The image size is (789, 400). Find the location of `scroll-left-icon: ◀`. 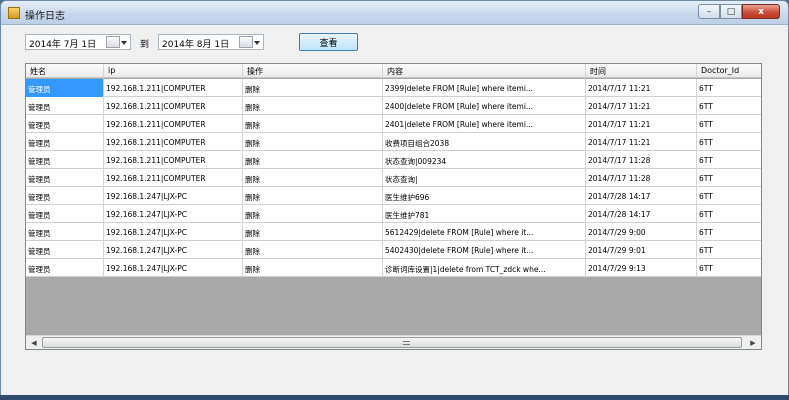

scroll-left-icon: ◀ is located at coordinates (34, 342).